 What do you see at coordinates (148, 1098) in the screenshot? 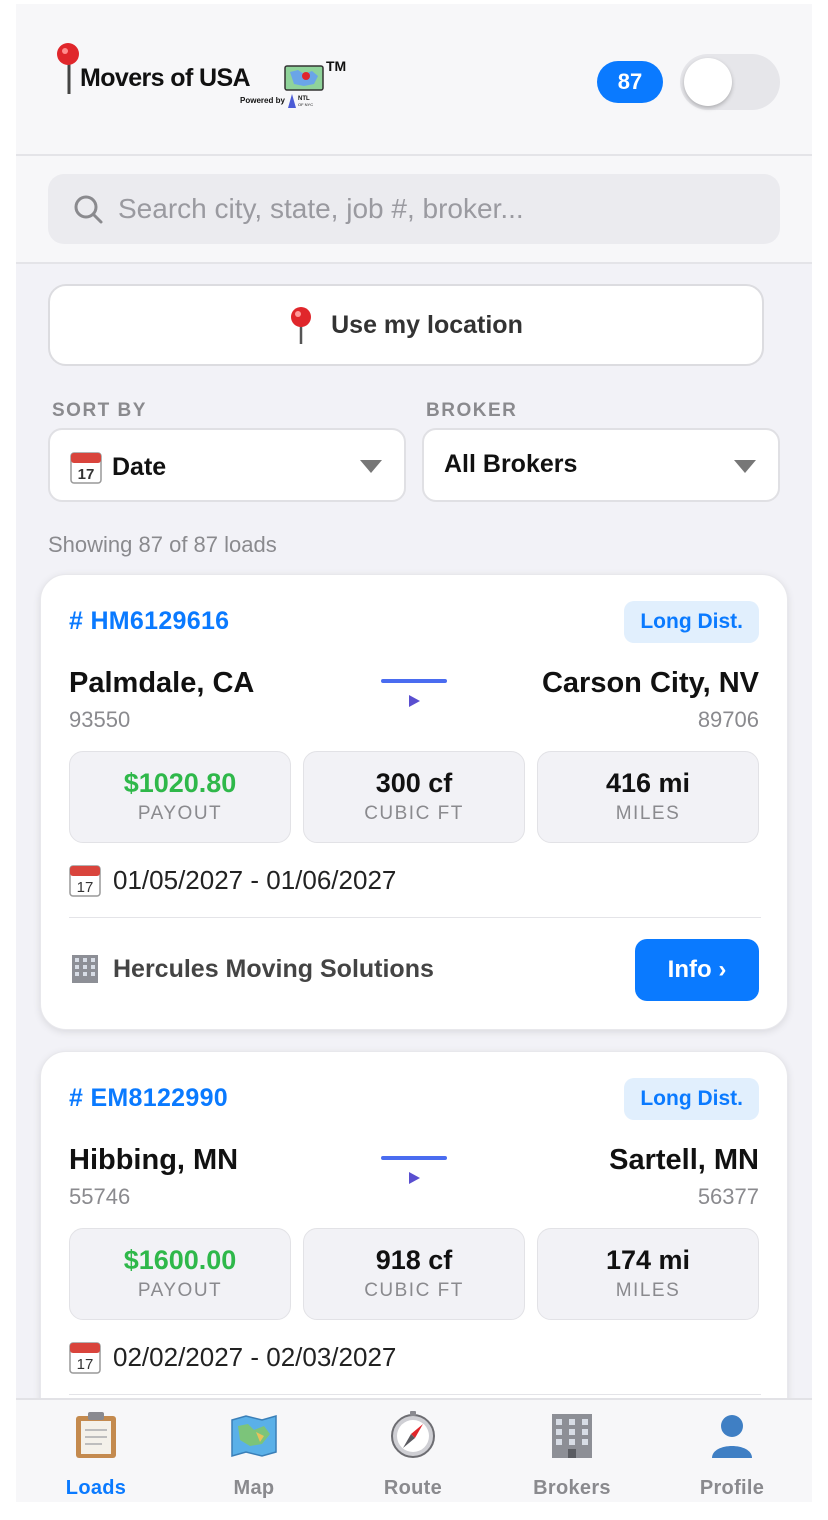
I see `job-number: # EM8122990` at bounding box center [148, 1098].